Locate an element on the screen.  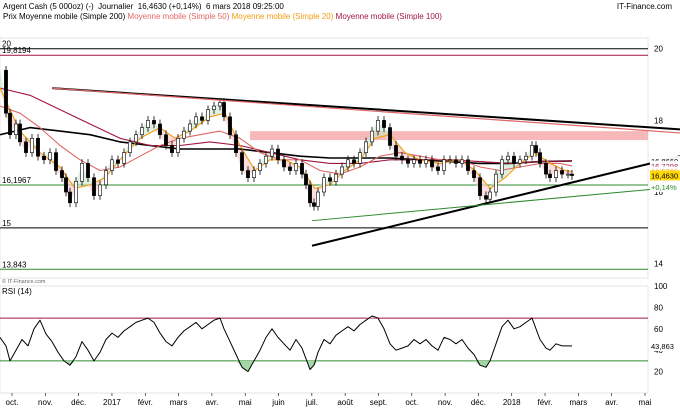
x-label-10: août is located at coordinates (345, 402).